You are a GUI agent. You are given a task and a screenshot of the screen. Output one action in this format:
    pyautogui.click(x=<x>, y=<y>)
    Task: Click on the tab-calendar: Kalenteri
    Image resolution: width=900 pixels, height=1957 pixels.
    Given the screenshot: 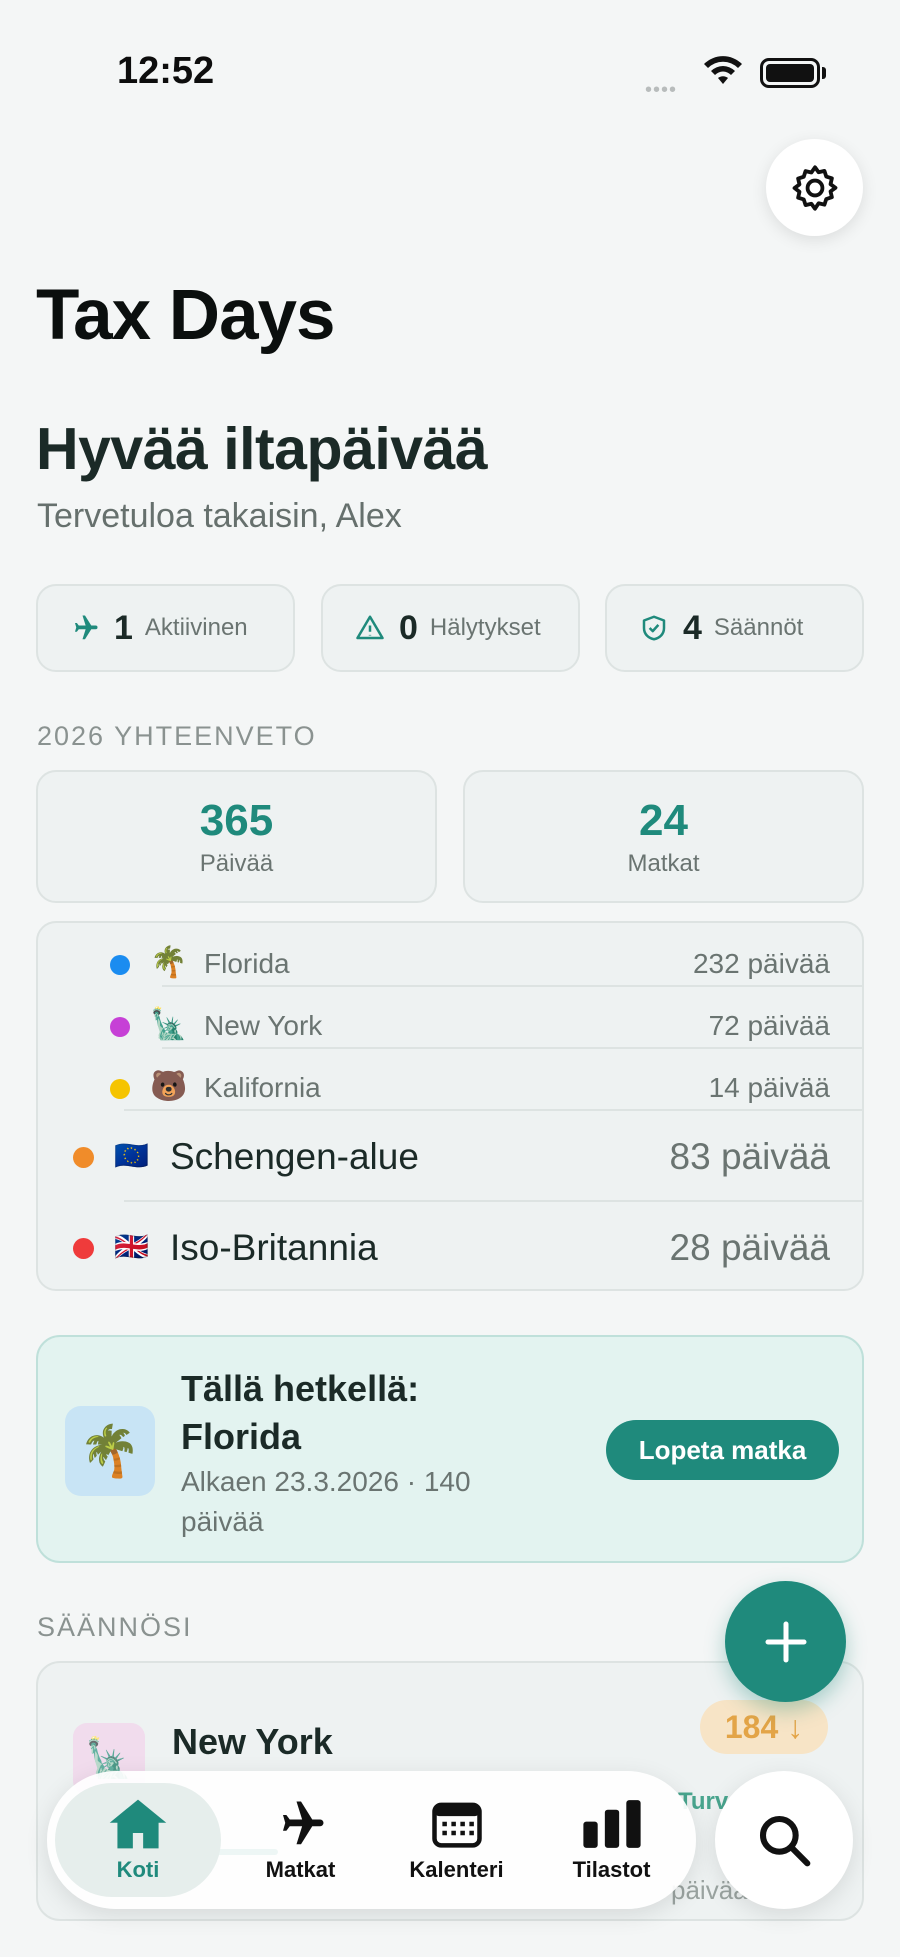 What is the action you would take?
    pyautogui.click(x=456, y=1840)
    